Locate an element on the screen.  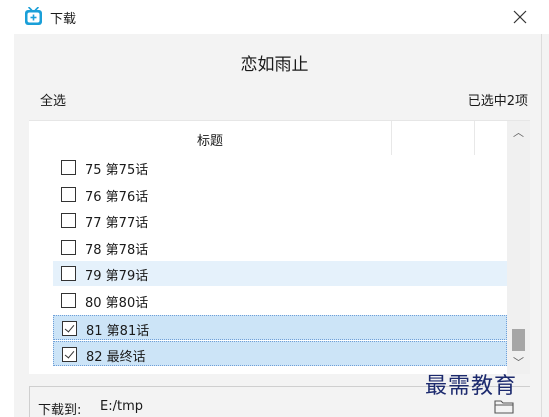
list-item: 82 最终话 is located at coordinates (280, 354).